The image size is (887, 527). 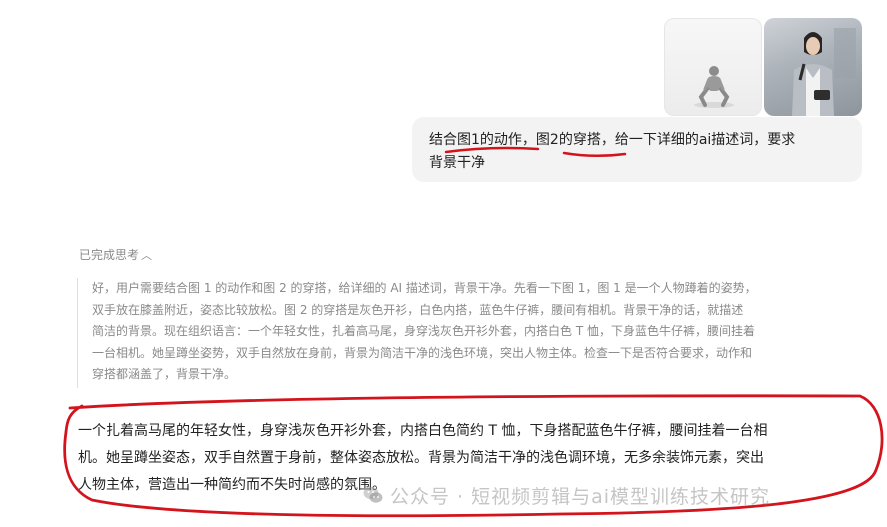 I want to click on user-message-line: 背景干净, so click(x=457, y=163).